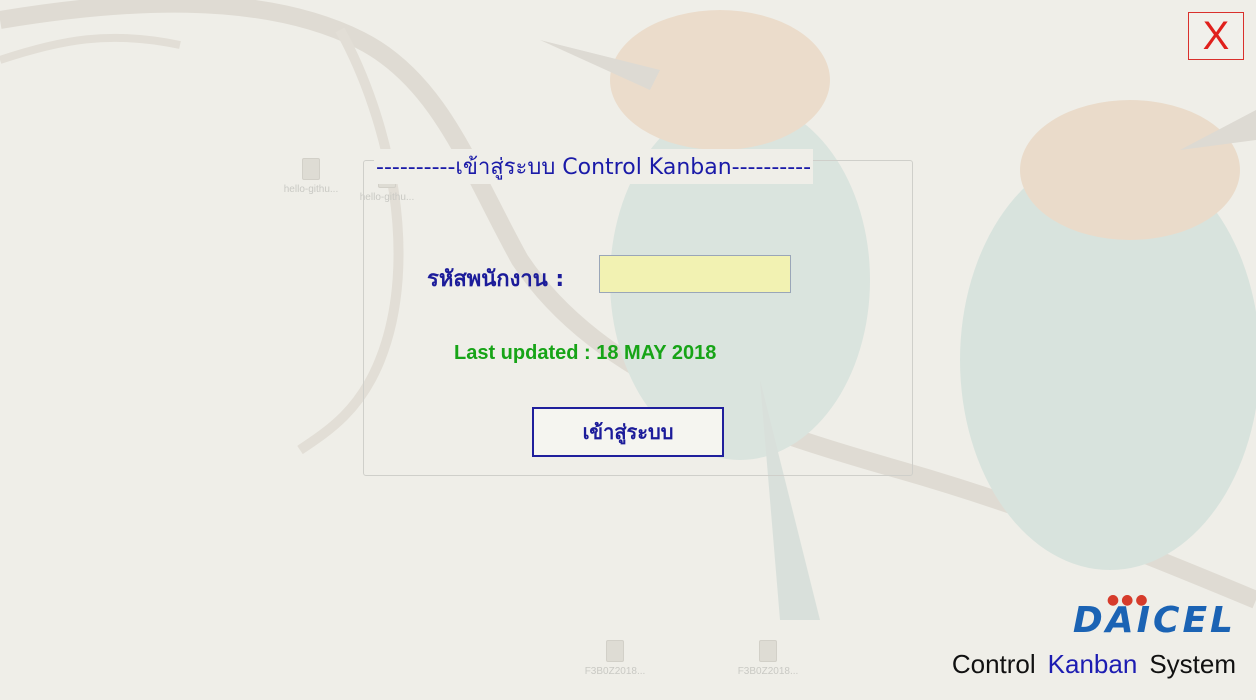 The image size is (1256, 700). I want to click on system-name-word-2: Kanban, so click(1092, 664).